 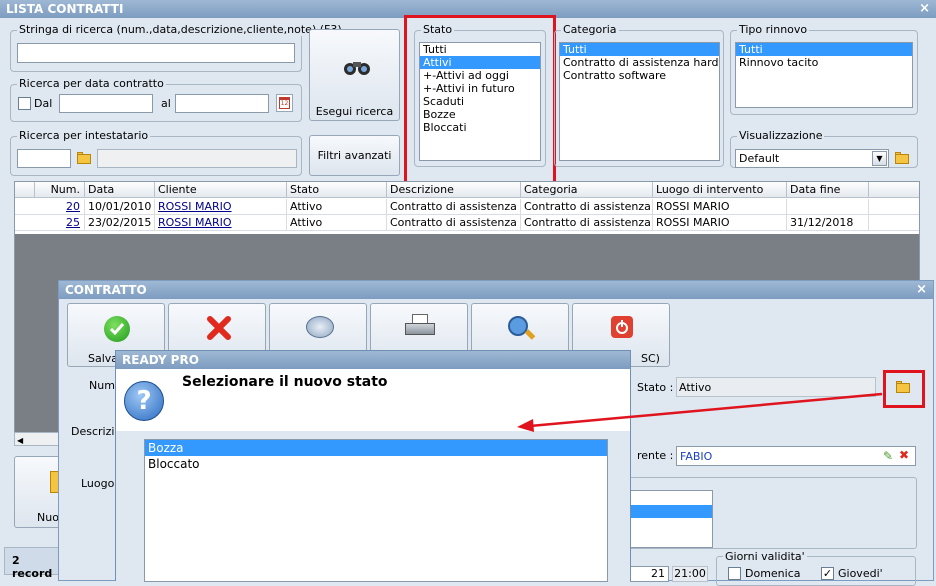 I want to click on domenica-label: Domenica, so click(x=773, y=573).